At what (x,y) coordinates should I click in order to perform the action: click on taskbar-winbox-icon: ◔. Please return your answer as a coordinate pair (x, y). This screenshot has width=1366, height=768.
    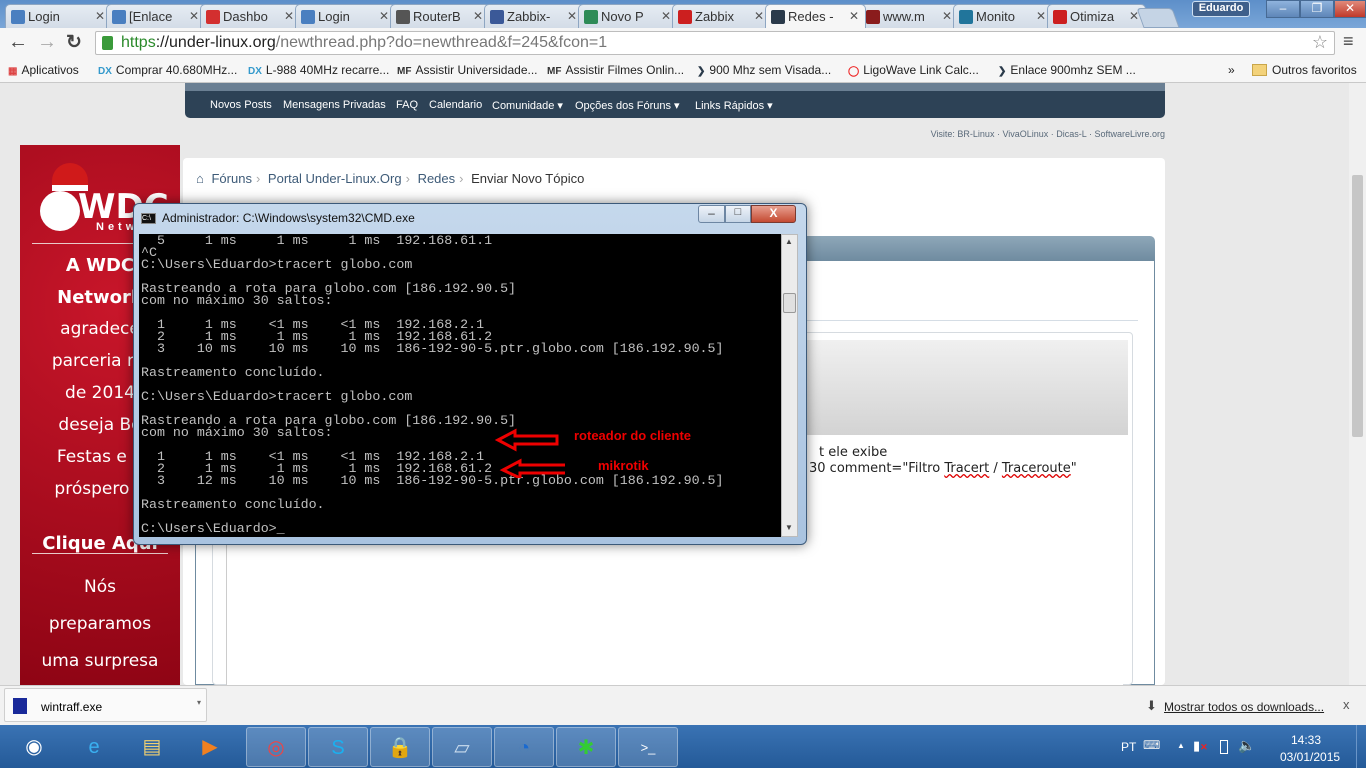
    Looking at the image, I should click on (524, 747).